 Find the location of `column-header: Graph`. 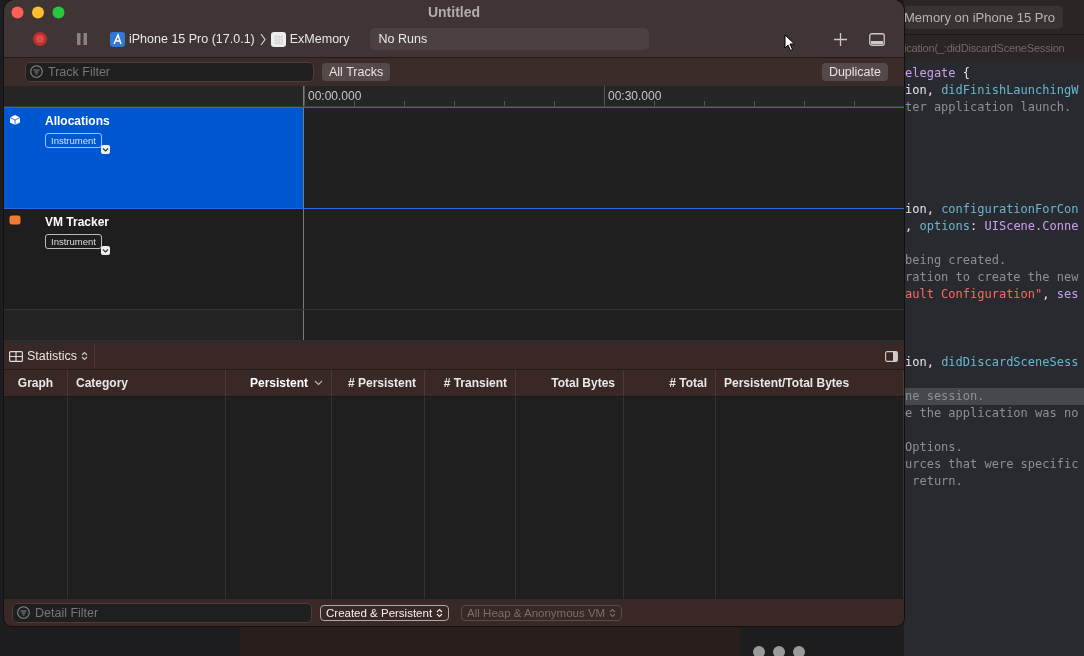

column-header: Graph is located at coordinates (36, 383).